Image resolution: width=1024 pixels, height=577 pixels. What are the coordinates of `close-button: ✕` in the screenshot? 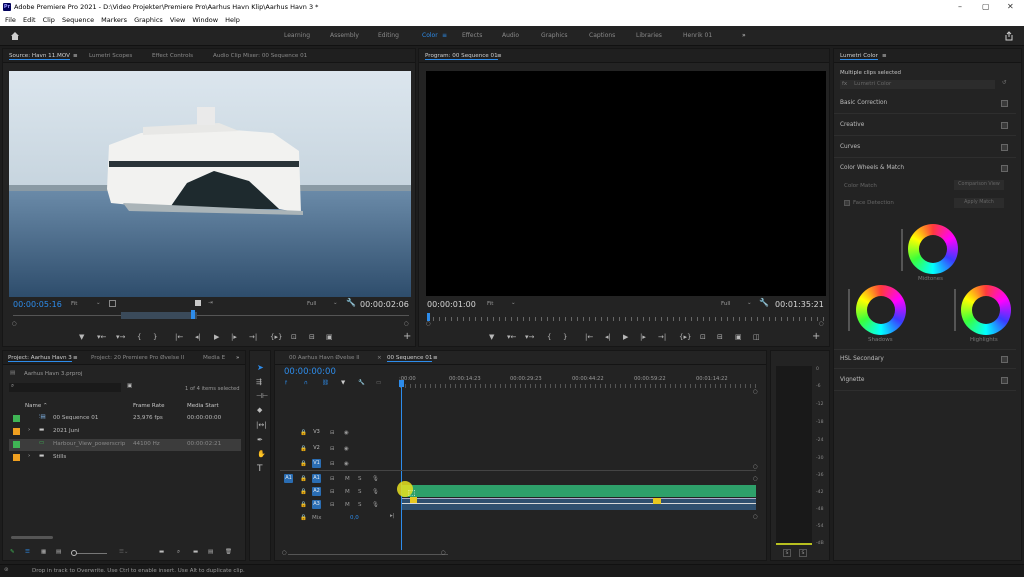 It's located at (1010, 6).